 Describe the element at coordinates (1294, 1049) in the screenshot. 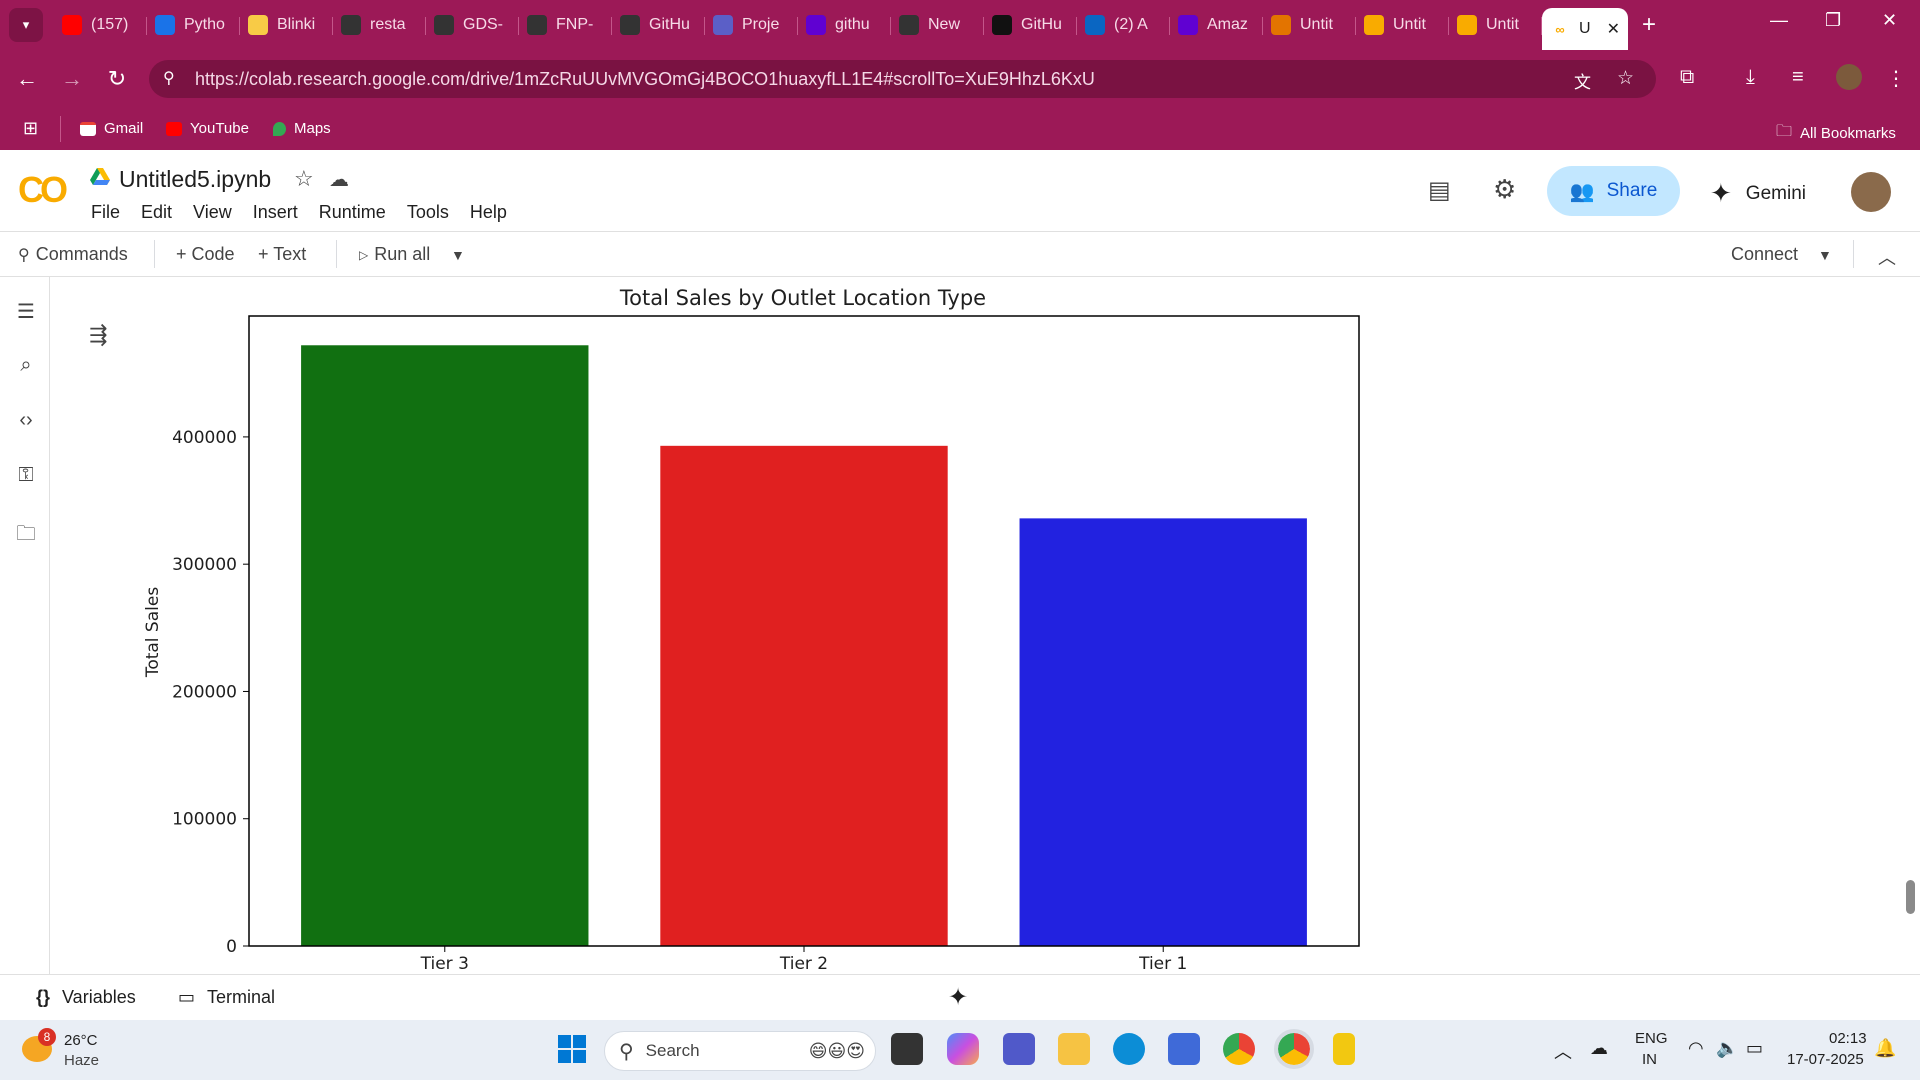

I see `chrome-profile-icon` at that location.